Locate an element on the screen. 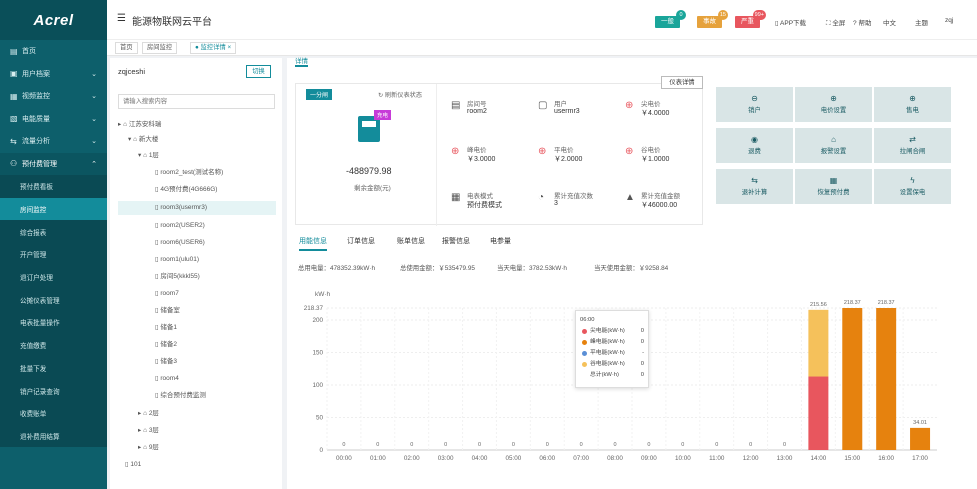  tab-item: 用能信息 is located at coordinates (313, 243).